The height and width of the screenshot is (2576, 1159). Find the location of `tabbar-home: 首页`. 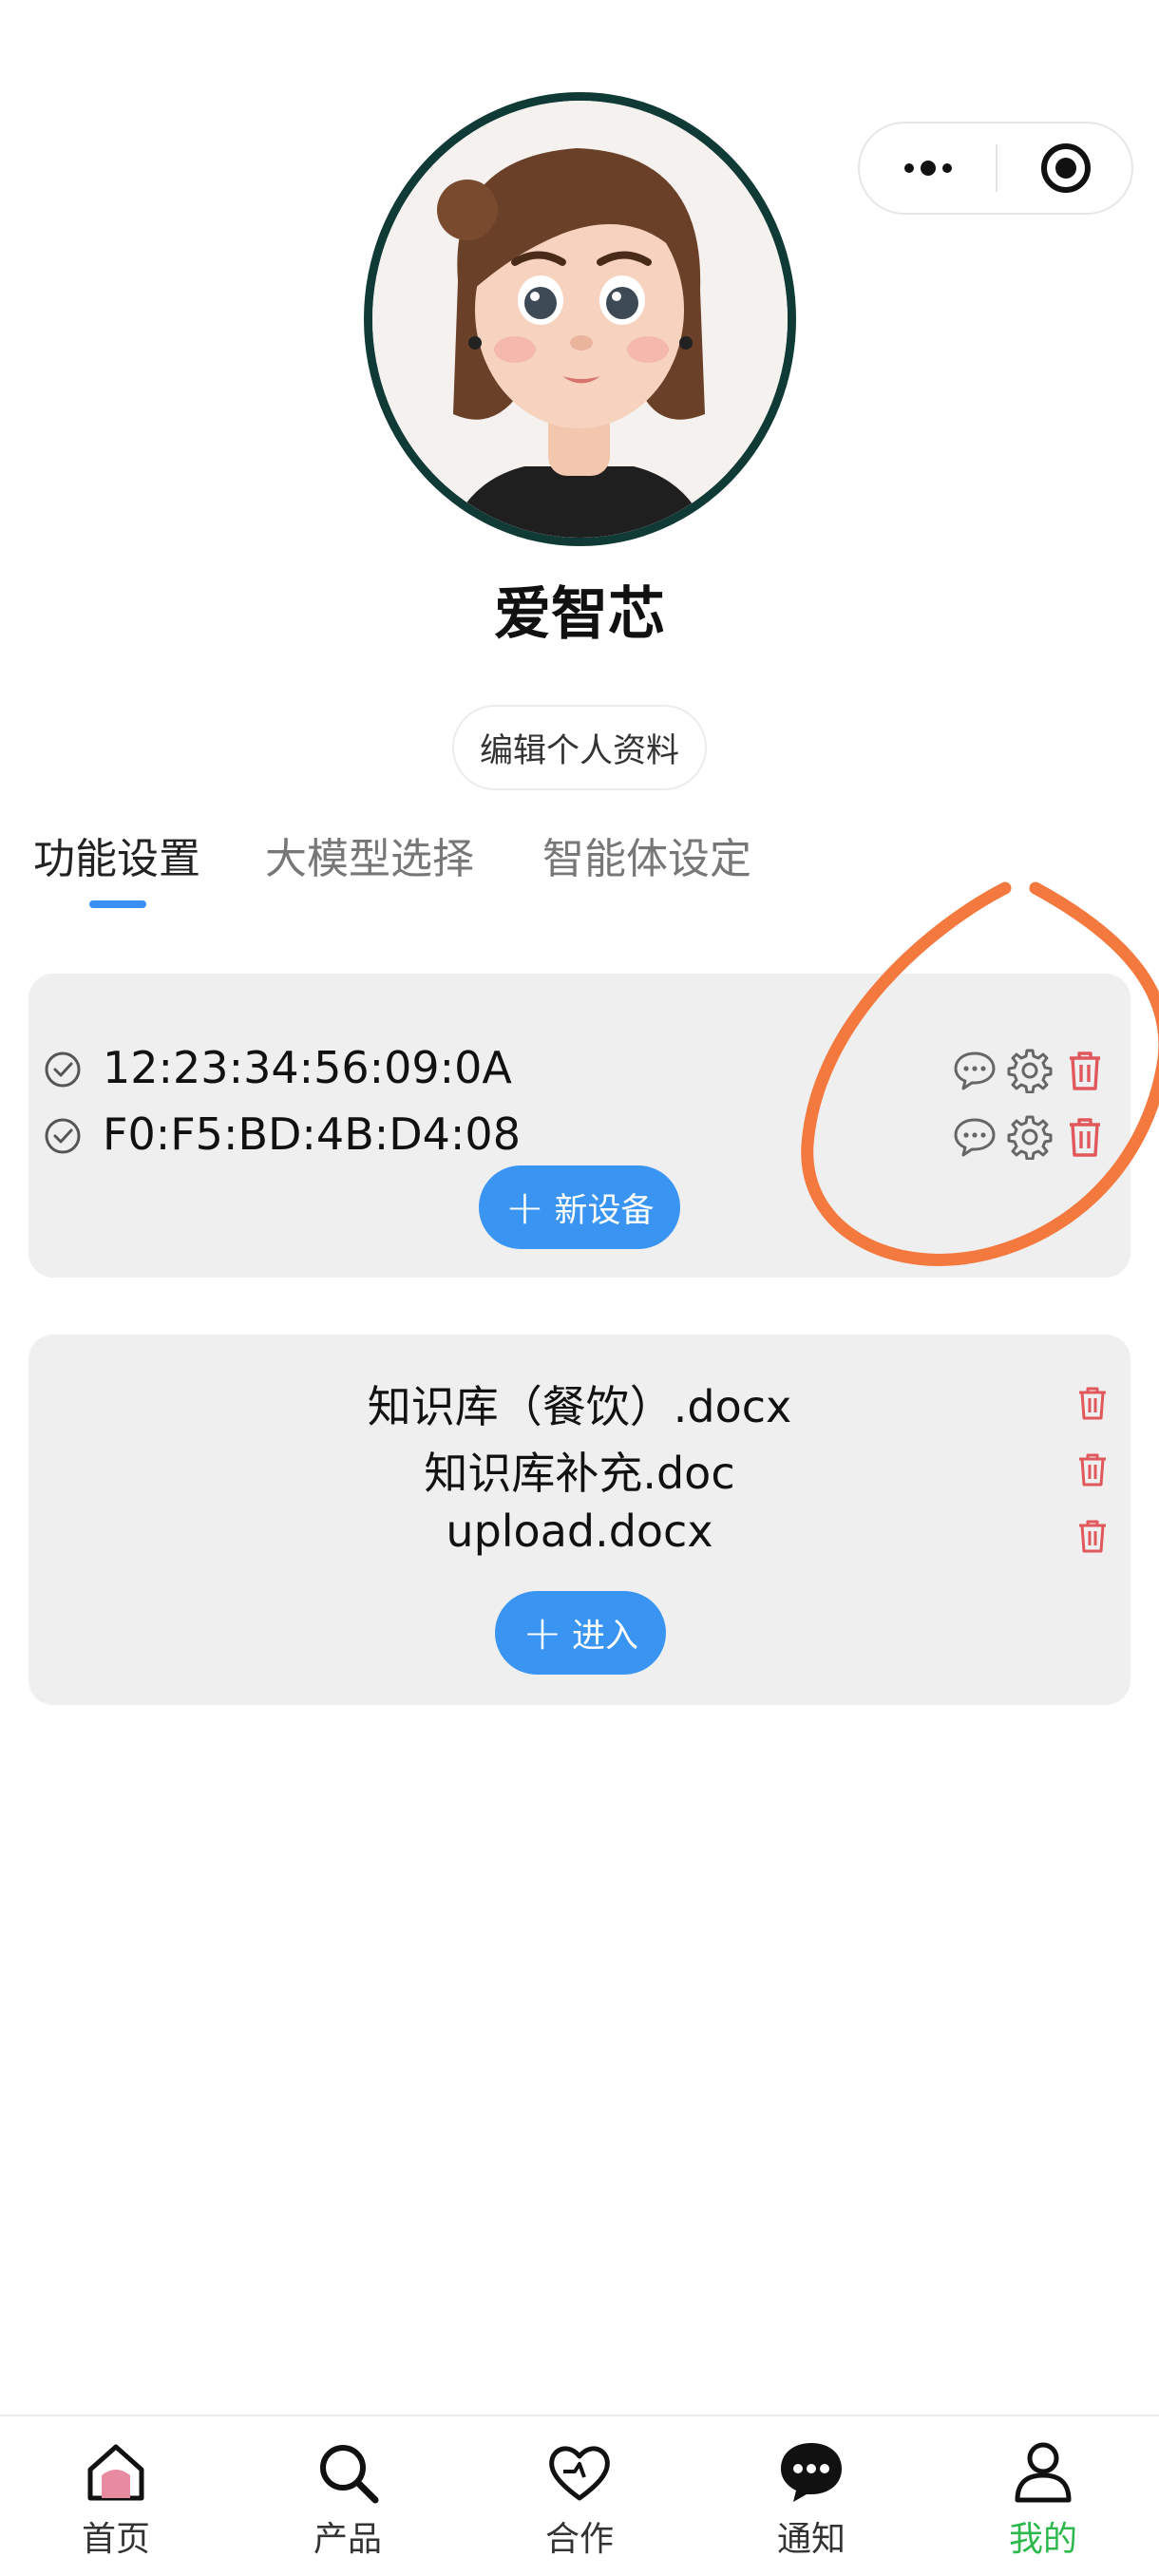

tabbar-home: 首页 is located at coordinates (116, 2496).